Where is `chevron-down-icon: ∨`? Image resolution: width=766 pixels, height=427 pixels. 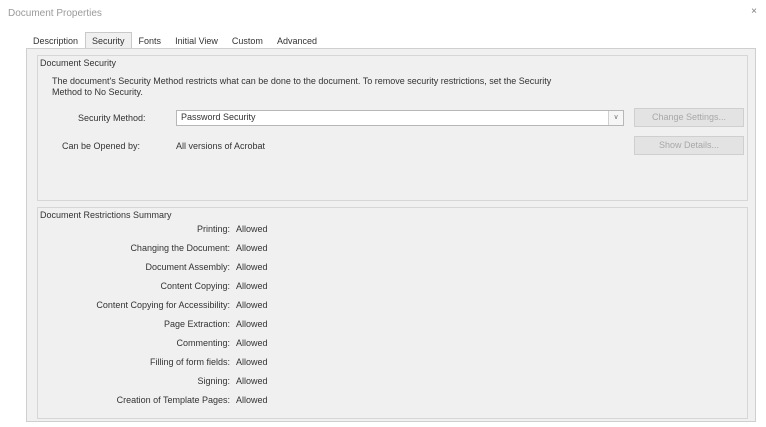 chevron-down-icon: ∨ is located at coordinates (615, 118).